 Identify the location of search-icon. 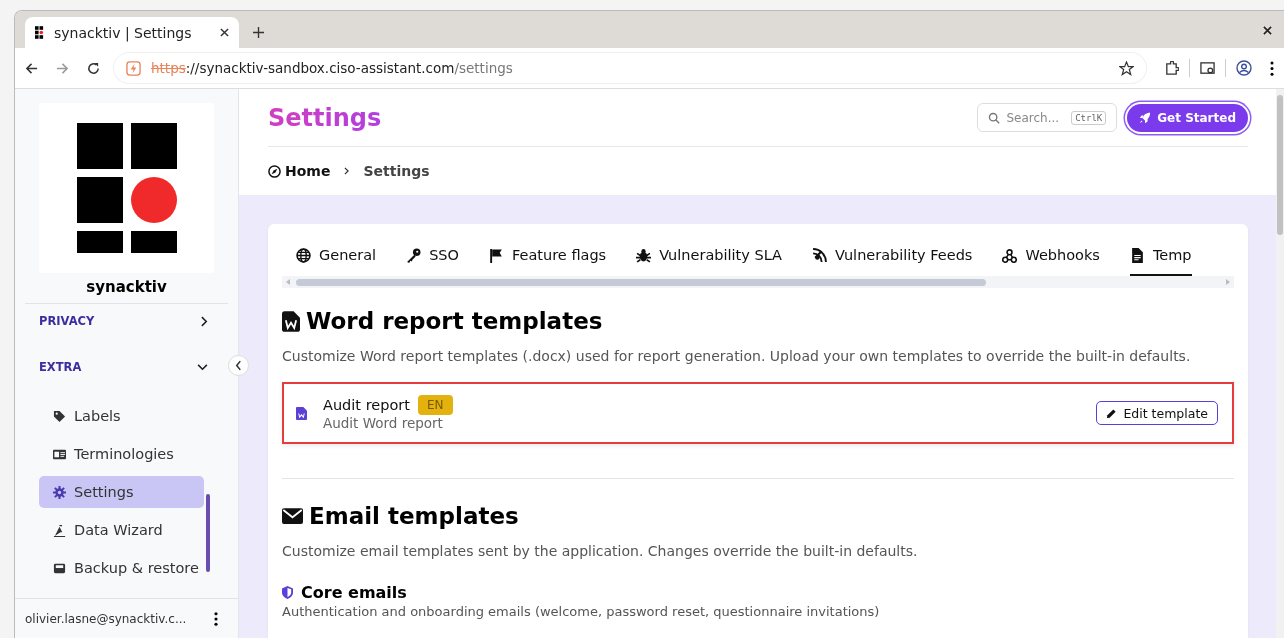
(994, 117).